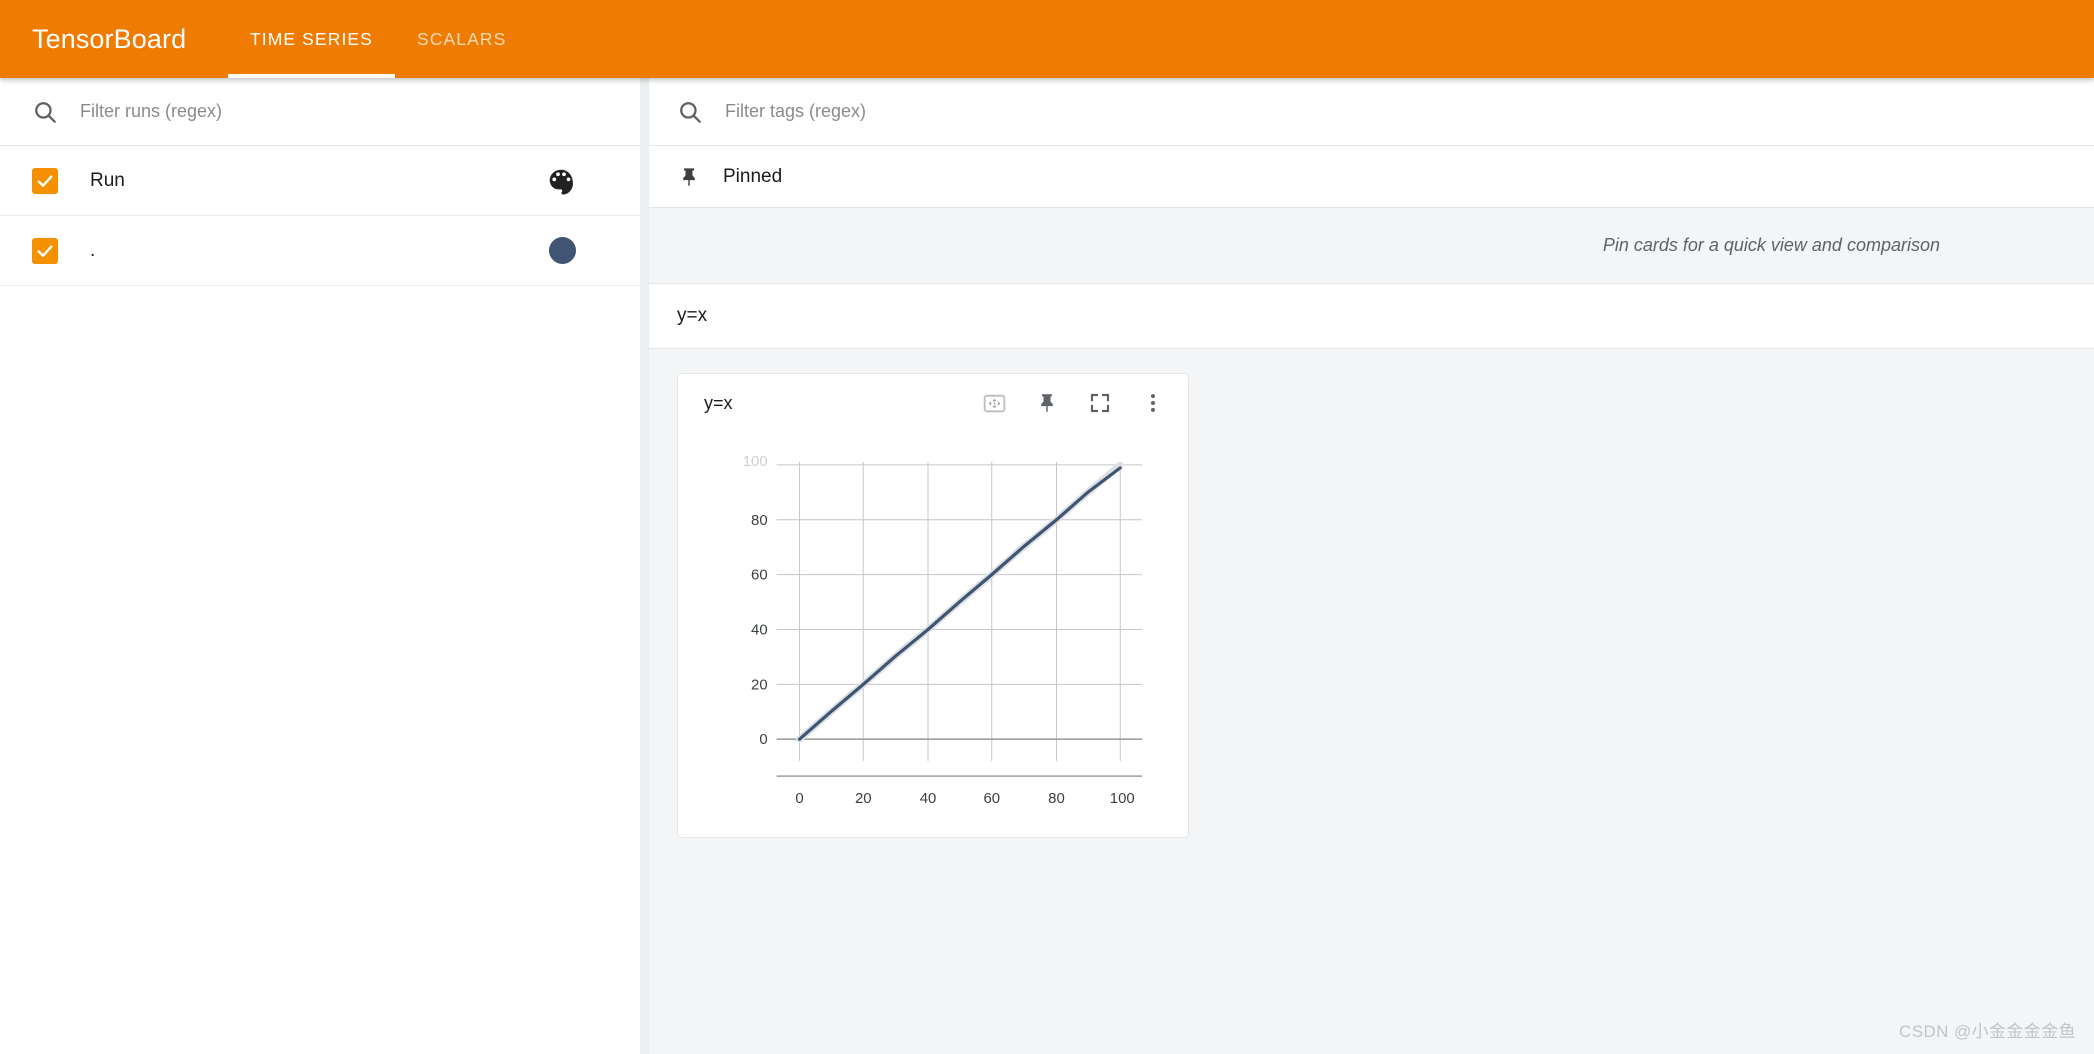 The image size is (2094, 1054). I want to click on run-color-swatch, so click(562, 250).